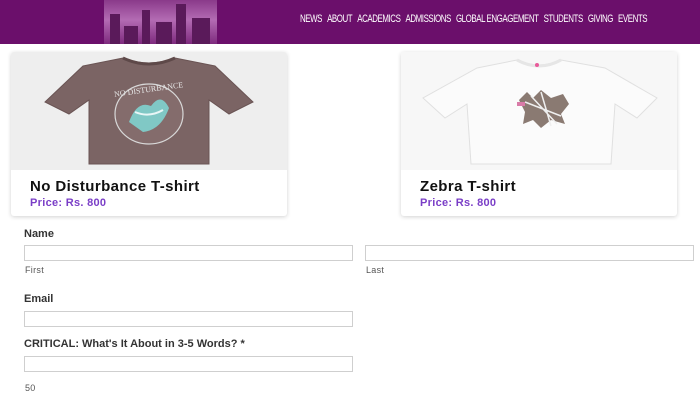 Image resolution: width=700 pixels, height=400 pixels. I want to click on first-name-sublabel: First, so click(34, 270).